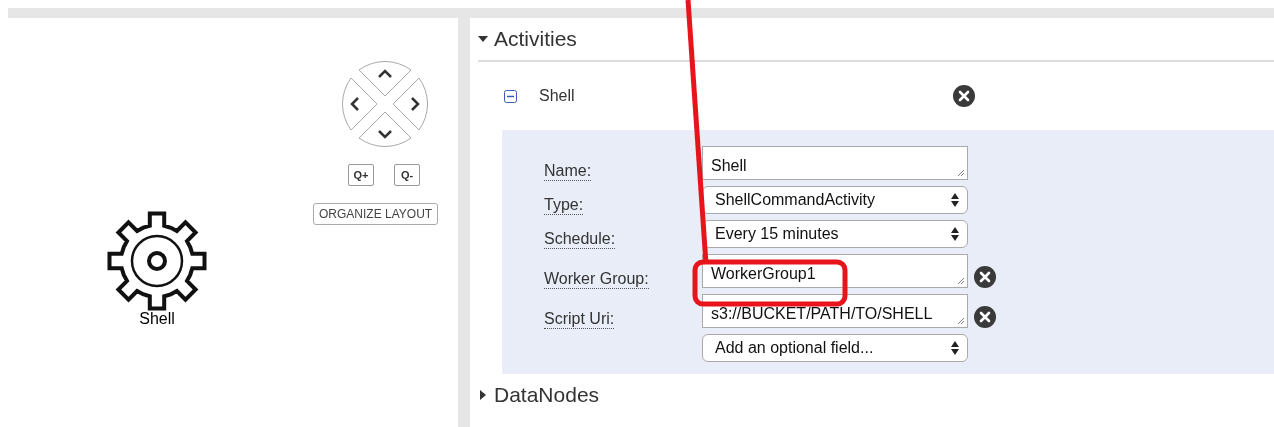 The width and height of the screenshot is (1274, 427). What do you see at coordinates (361, 175) in the screenshot?
I see `zoom-in-button: Q+` at bounding box center [361, 175].